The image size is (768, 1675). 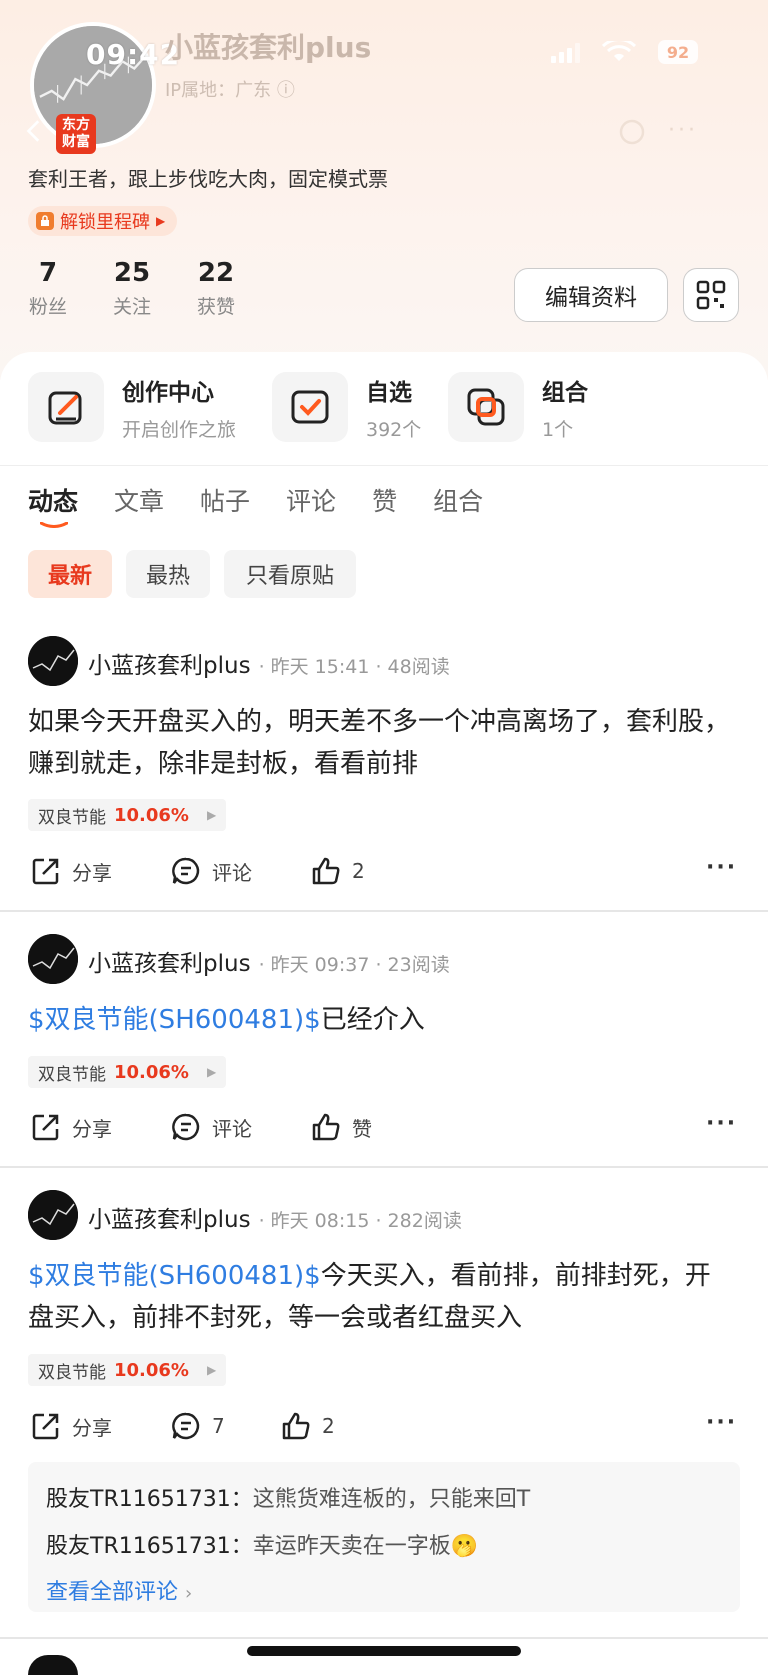 I want to click on filter-original-only: 只看原贴, so click(x=290, y=574).